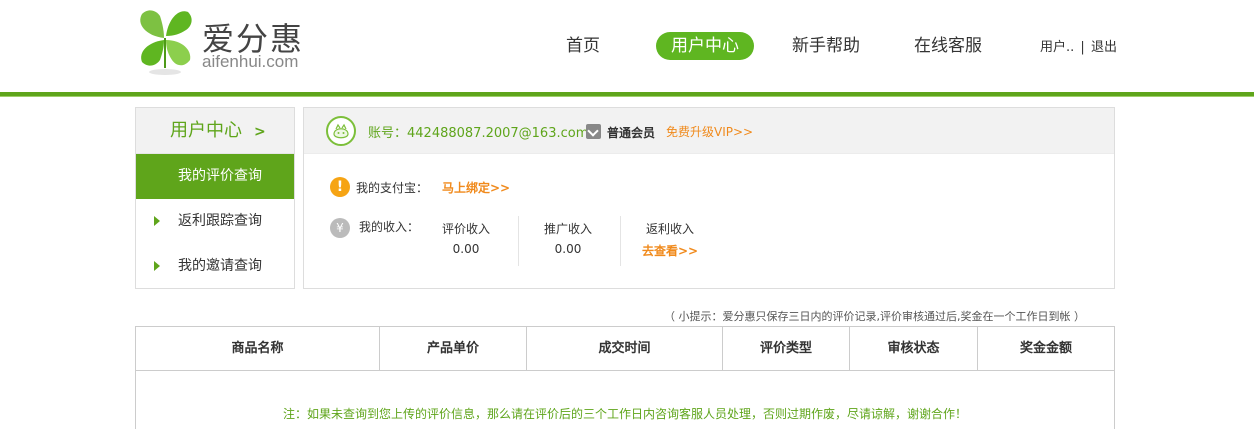  I want to click on column-header-product: 商品名称, so click(258, 348).